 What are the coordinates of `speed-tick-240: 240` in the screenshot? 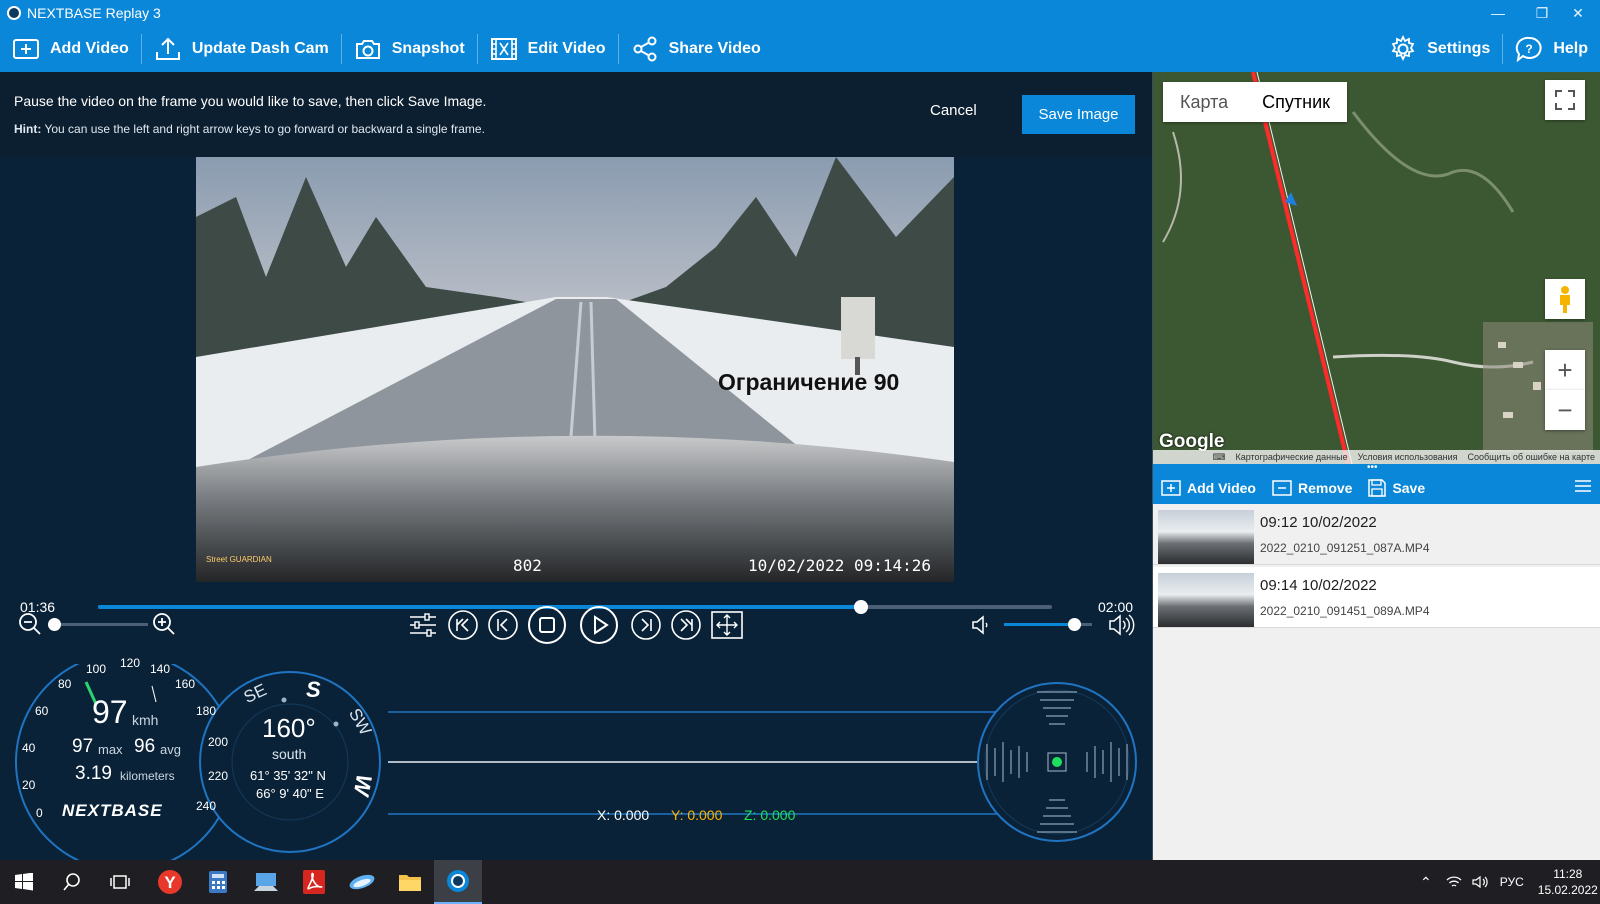 It's located at (206, 806).